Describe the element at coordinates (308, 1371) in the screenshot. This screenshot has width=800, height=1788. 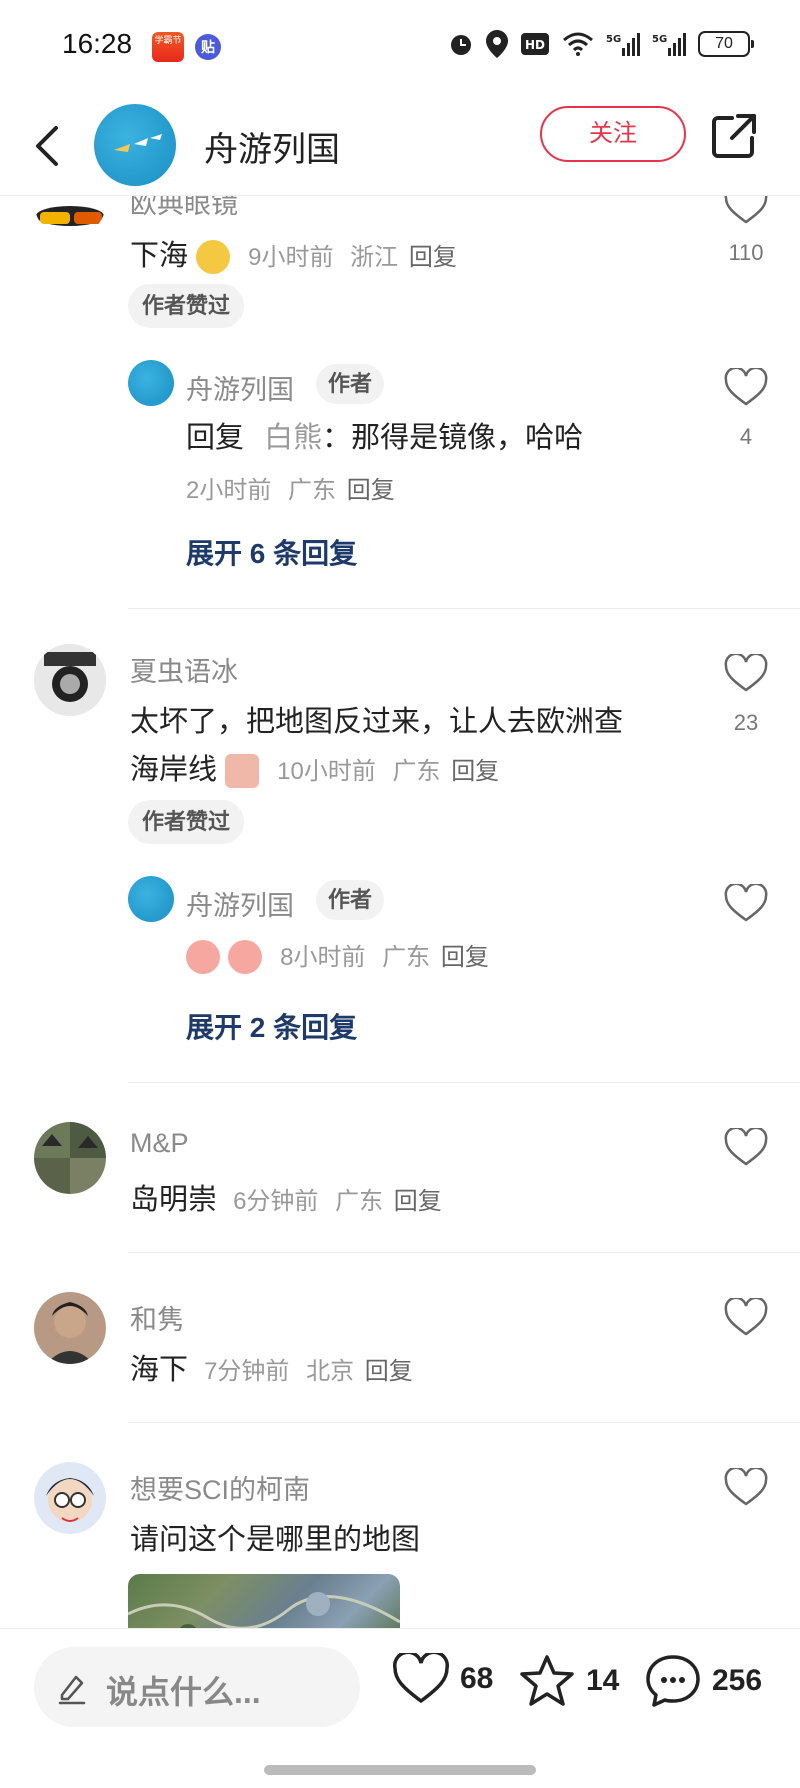
I see `comment-meta: 7分钟前 北京 回复` at that location.